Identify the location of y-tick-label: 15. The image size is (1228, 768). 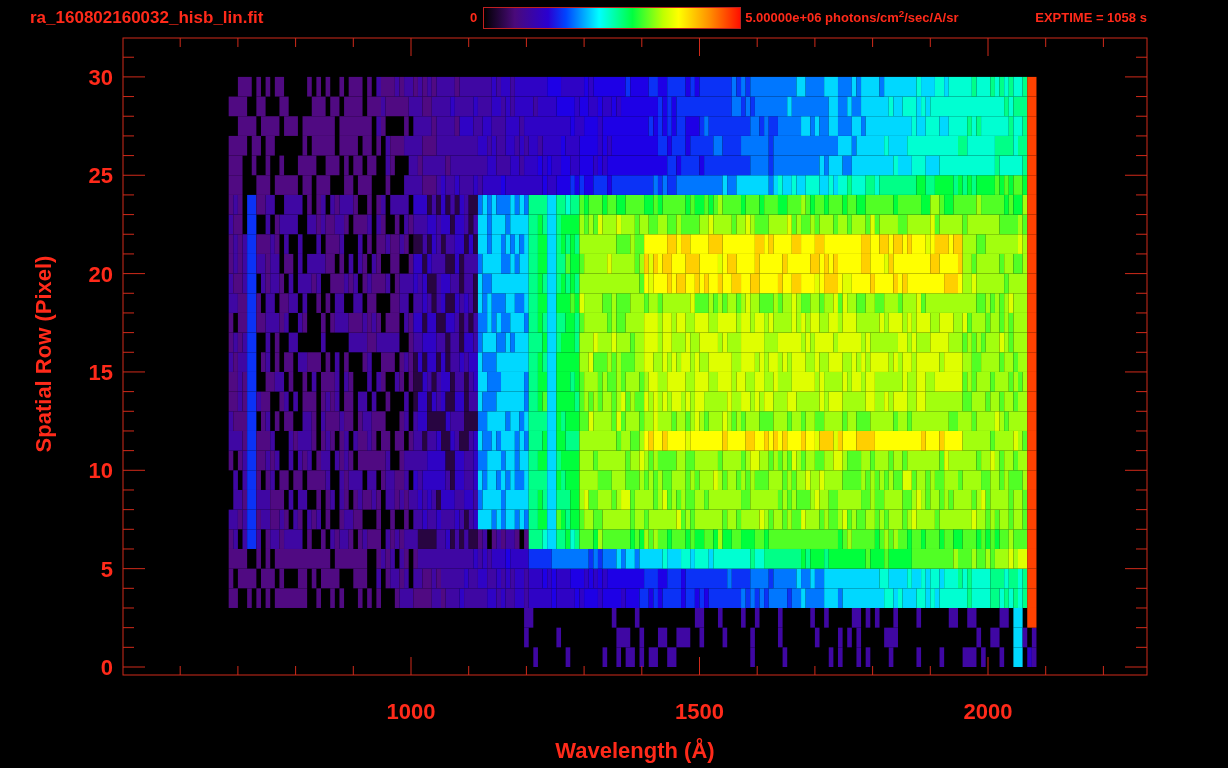
(100, 372).